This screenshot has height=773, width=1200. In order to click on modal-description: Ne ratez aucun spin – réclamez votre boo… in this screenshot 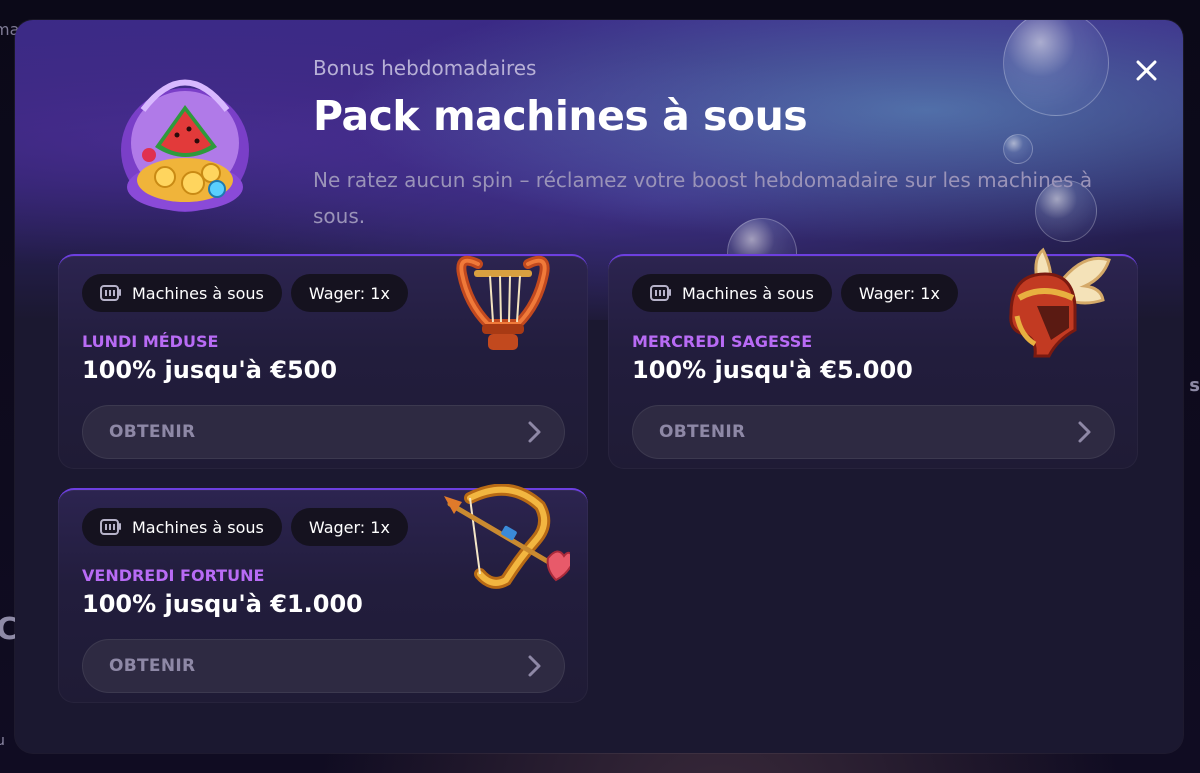, I will do `click(703, 198)`.